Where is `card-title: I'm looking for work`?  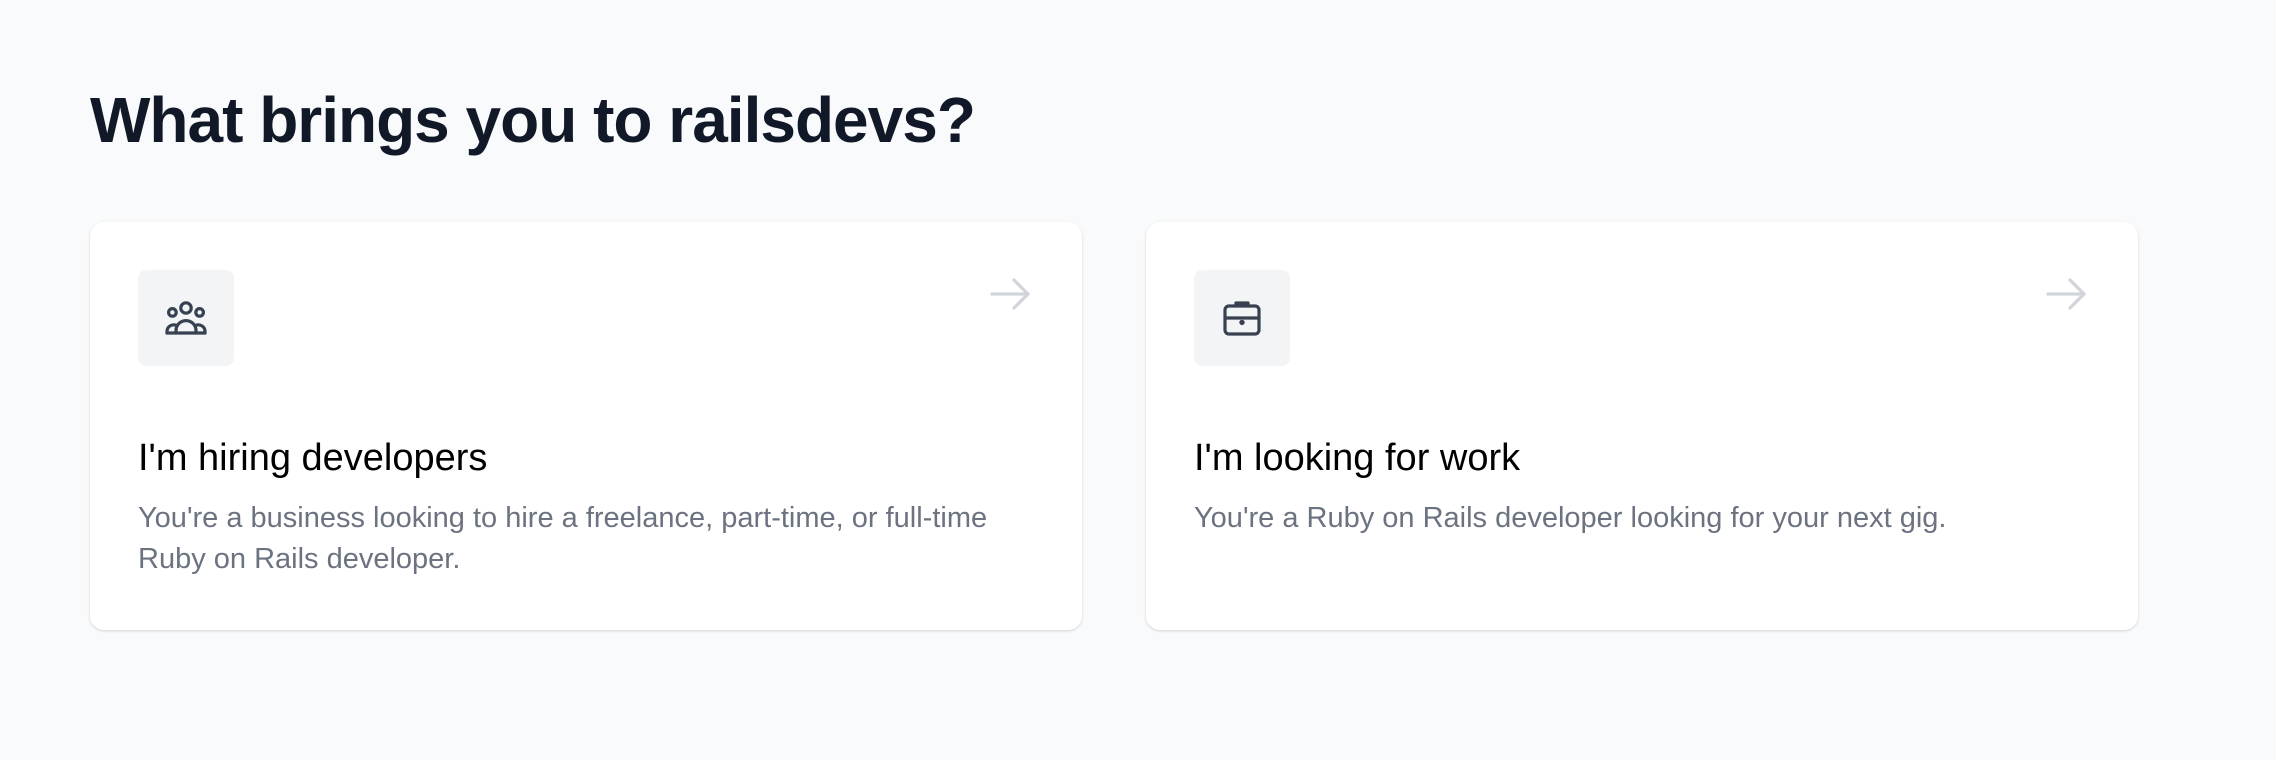 card-title: I'm looking for work is located at coordinates (1357, 458).